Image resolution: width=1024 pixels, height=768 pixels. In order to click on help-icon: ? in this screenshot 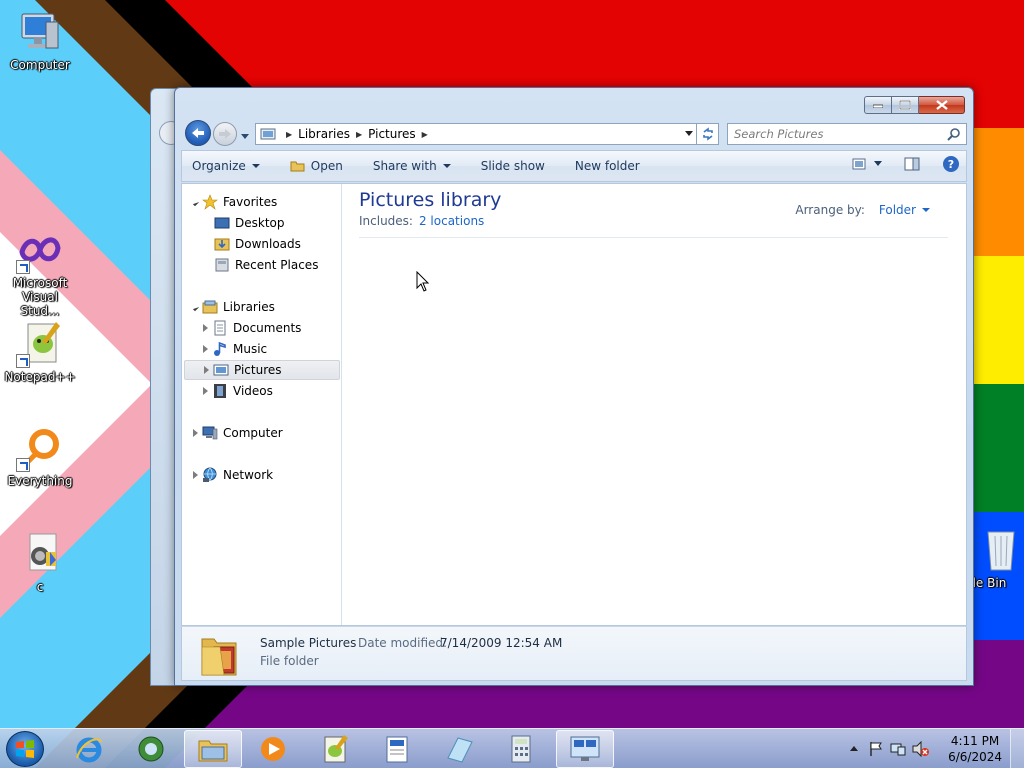, I will do `click(951, 164)`.